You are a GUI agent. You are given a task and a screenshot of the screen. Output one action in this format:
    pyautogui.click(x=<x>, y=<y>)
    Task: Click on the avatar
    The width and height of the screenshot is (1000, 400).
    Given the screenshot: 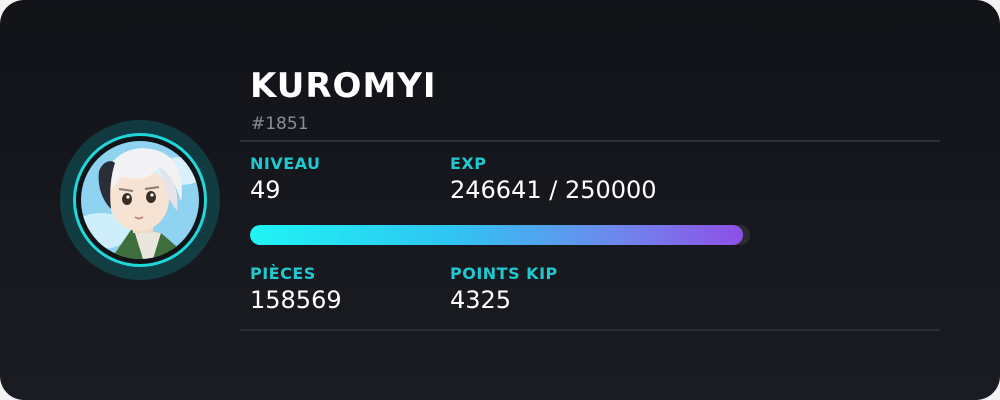 What is the action you would take?
    pyautogui.click(x=140, y=200)
    